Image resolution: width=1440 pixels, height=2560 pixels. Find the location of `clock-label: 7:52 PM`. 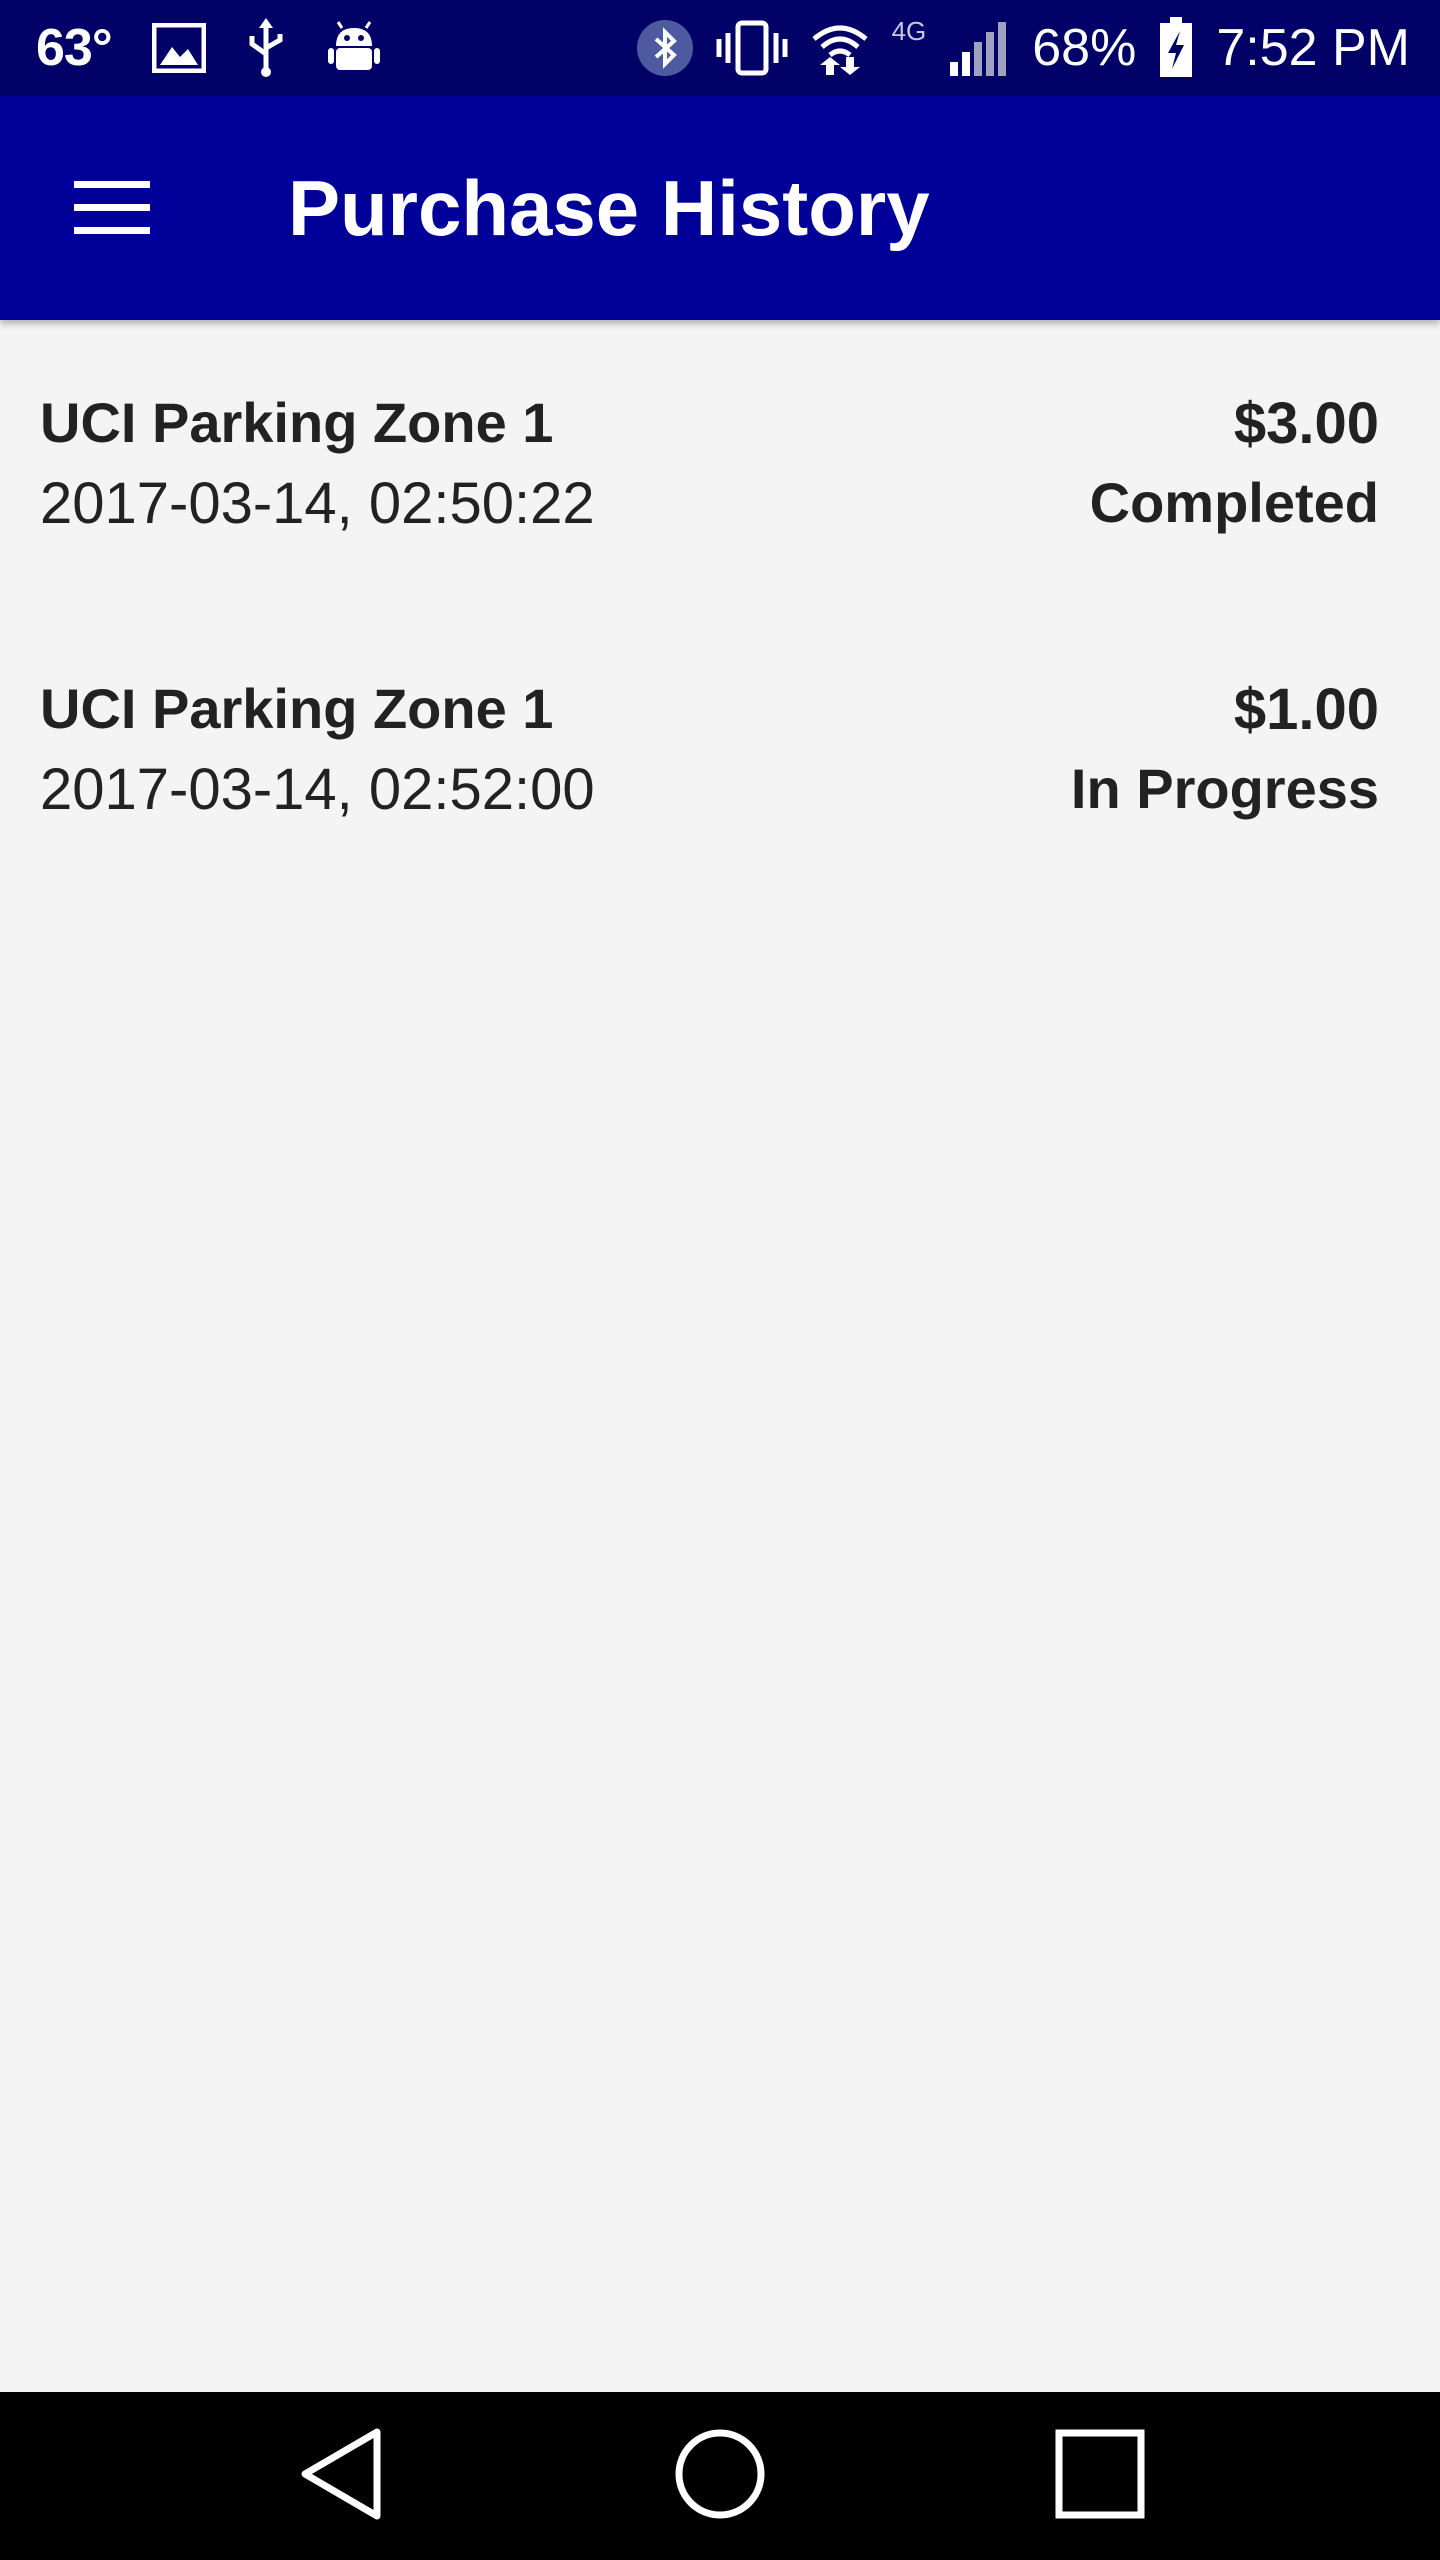

clock-label: 7:52 PM is located at coordinates (1313, 48).